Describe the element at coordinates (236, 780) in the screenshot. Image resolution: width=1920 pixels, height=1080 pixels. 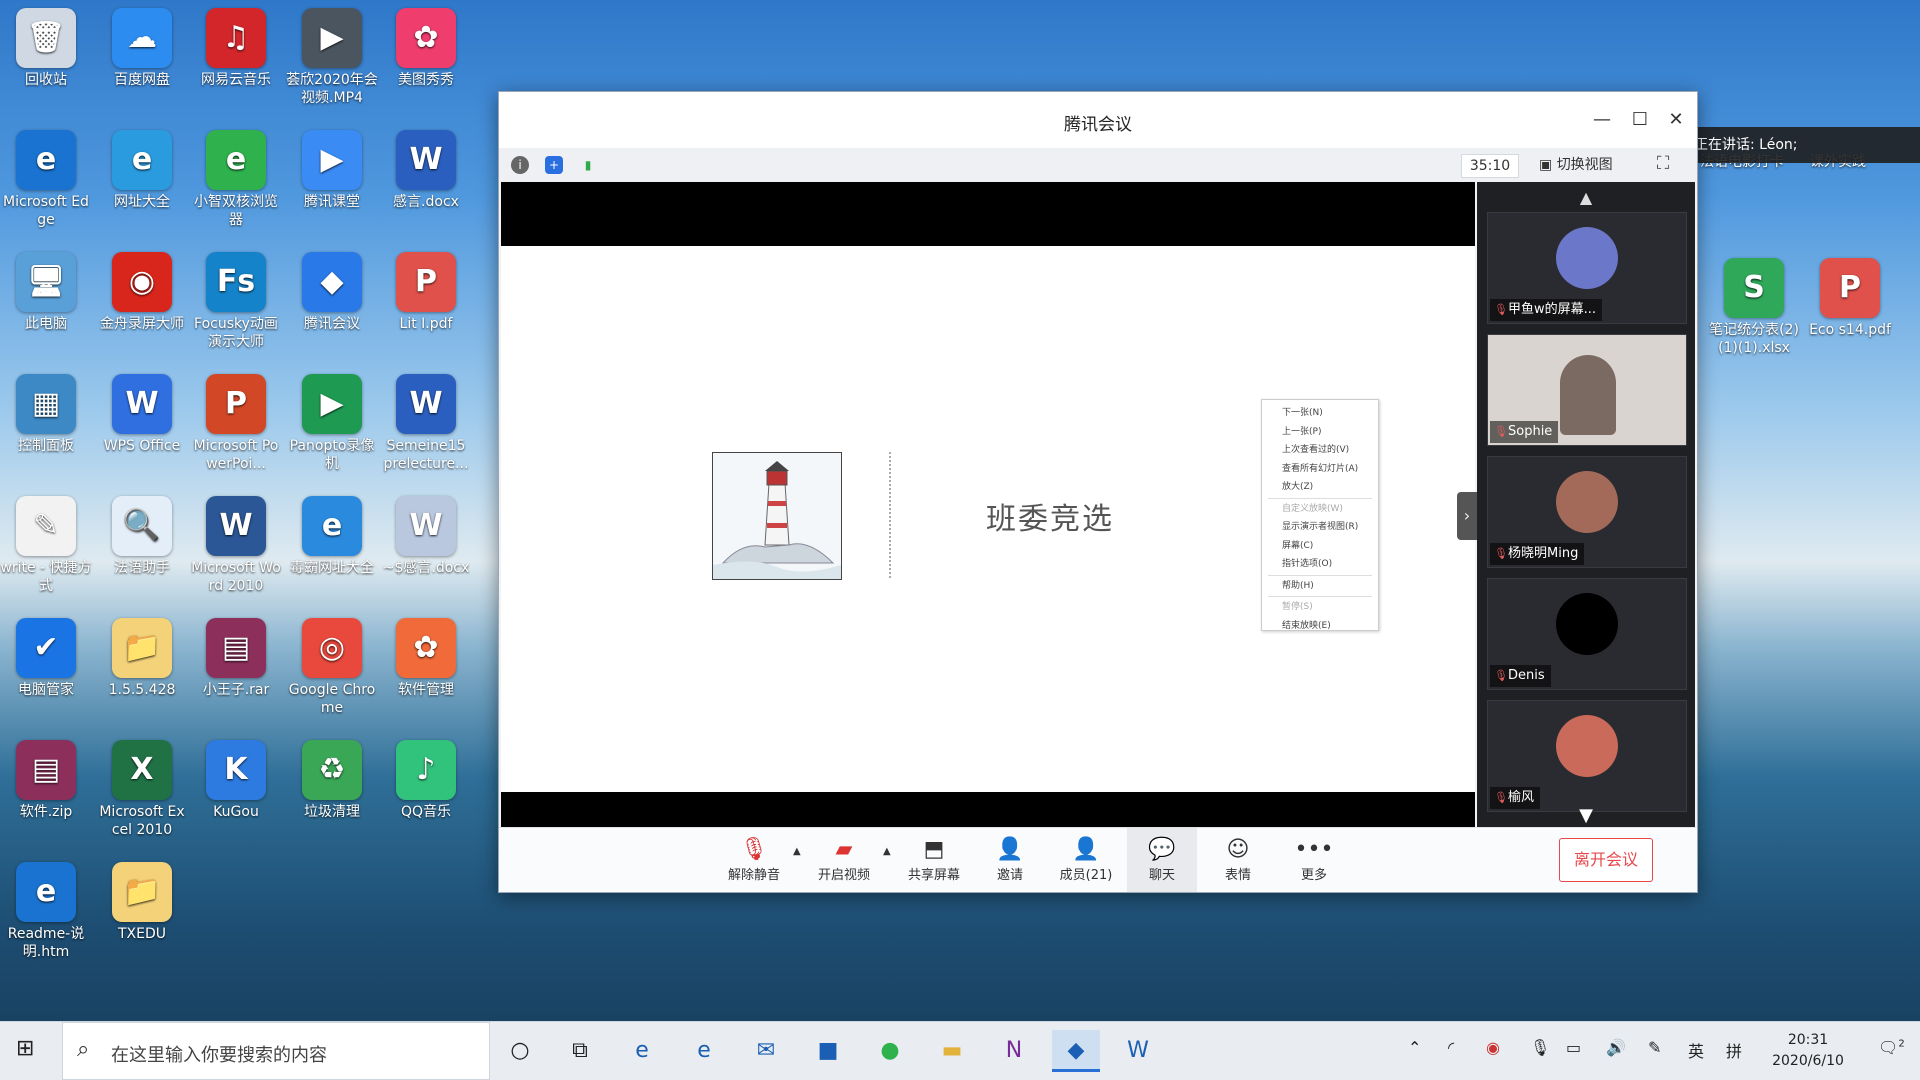
I see `desktop-icon: K KuGou` at that location.